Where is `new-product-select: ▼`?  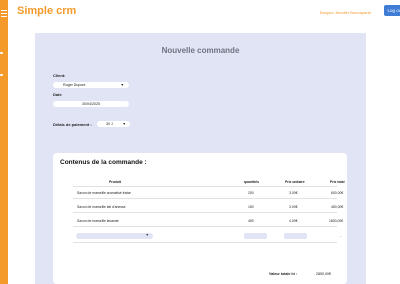
new-product-select: ▼ is located at coordinates (114, 236).